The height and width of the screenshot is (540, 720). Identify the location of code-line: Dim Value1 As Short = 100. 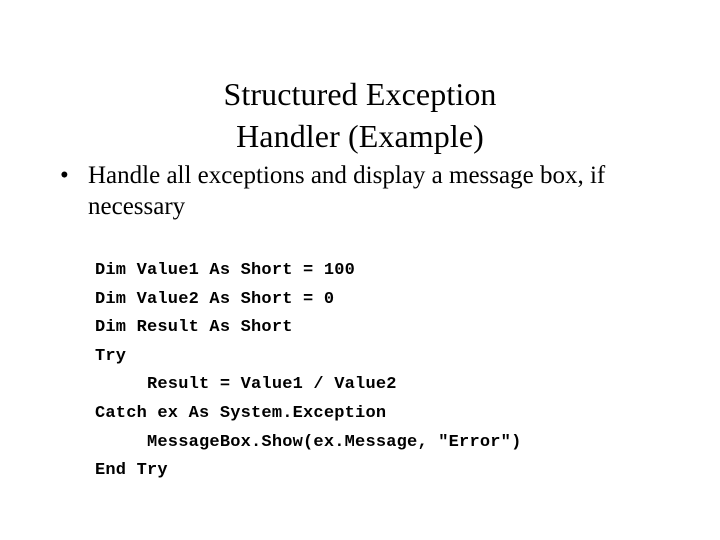
(225, 270).